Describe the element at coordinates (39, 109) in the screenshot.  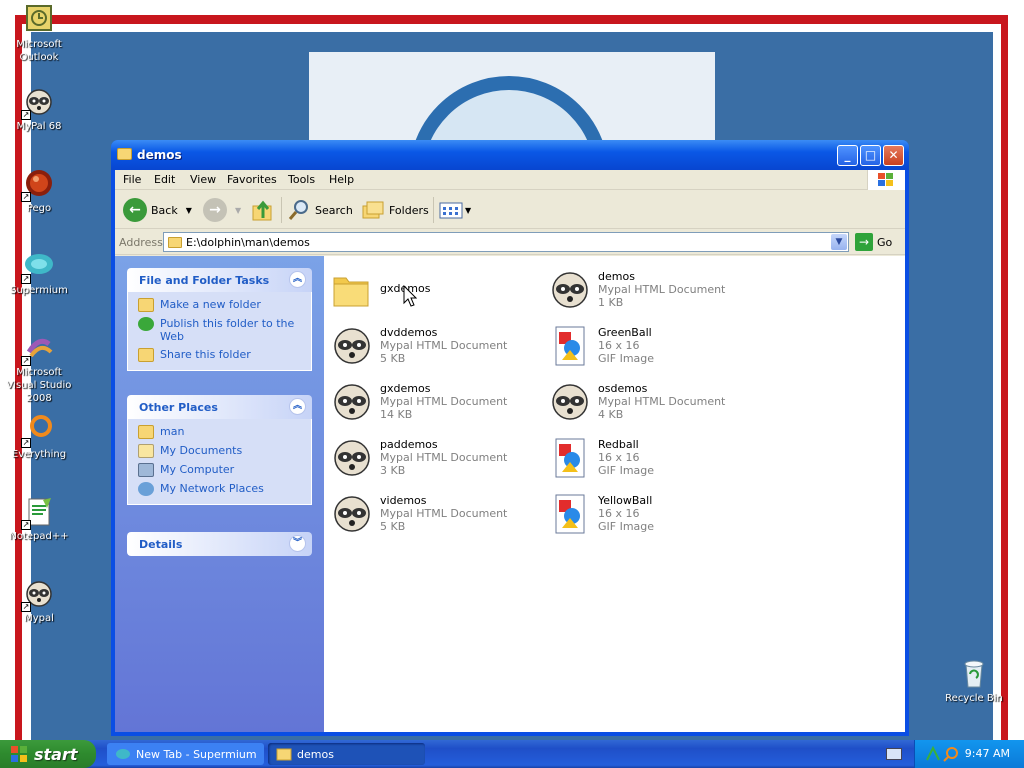
I see `desktop-icon-mypal-68: ↗ MyPal 68` at that location.